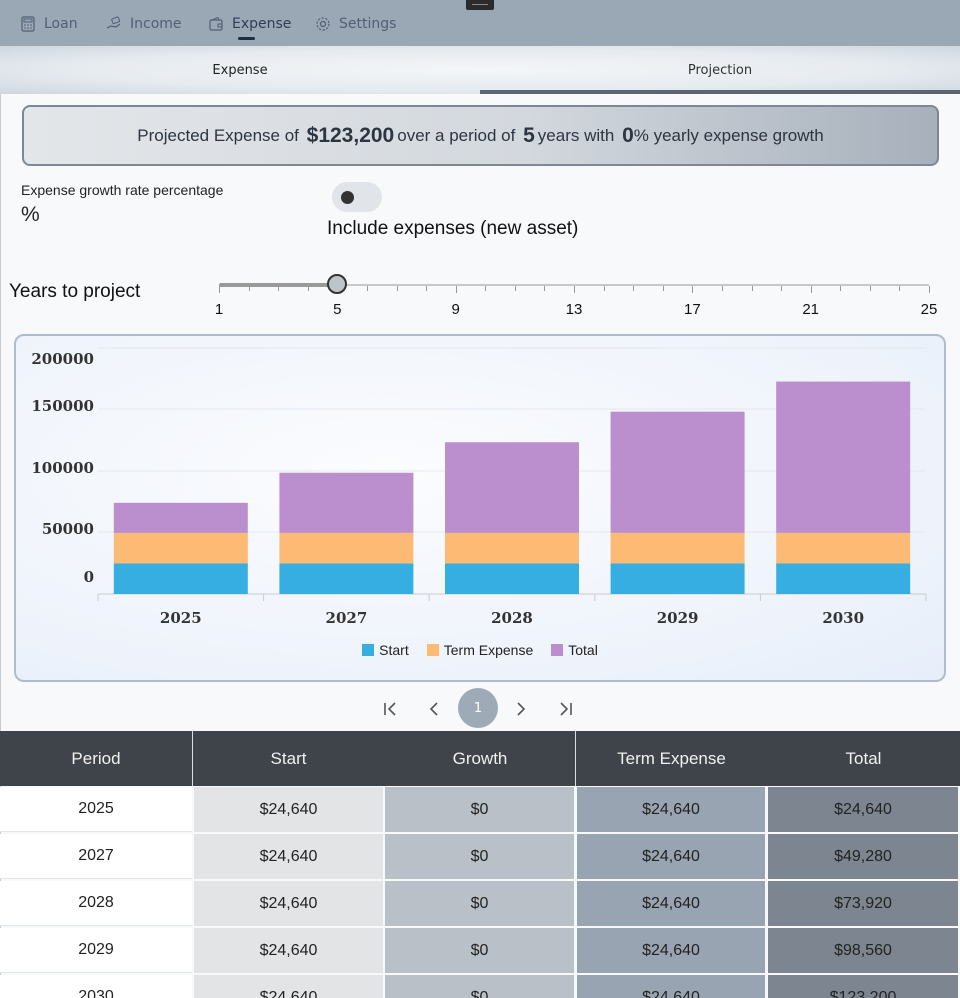  What do you see at coordinates (218, 135) in the screenshot?
I see `banner-prefix: Projected Expense of` at bounding box center [218, 135].